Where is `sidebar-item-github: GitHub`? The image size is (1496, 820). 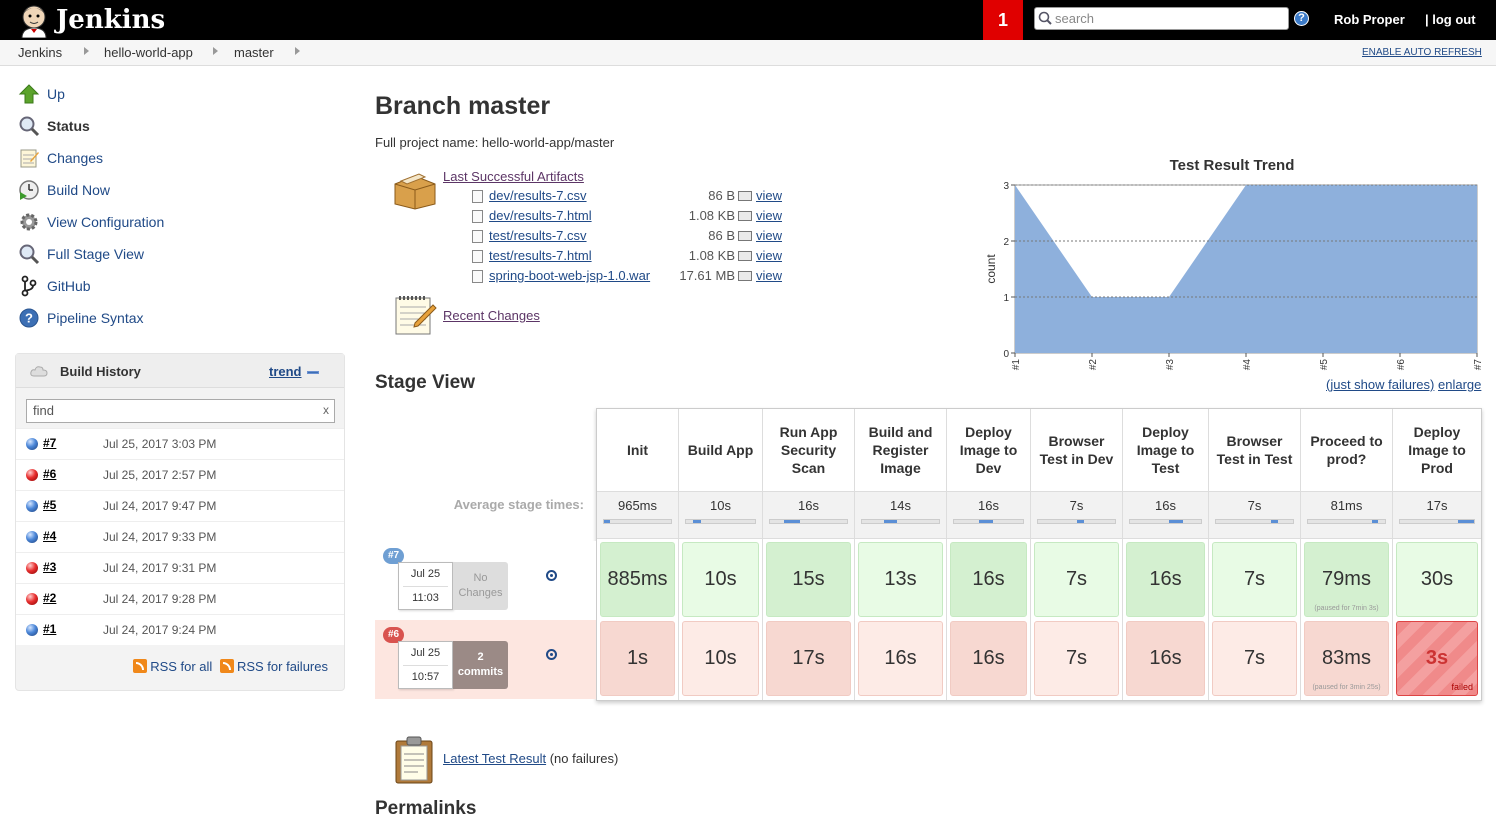
sidebar-item-github: GitHub is located at coordinates (54, 286).